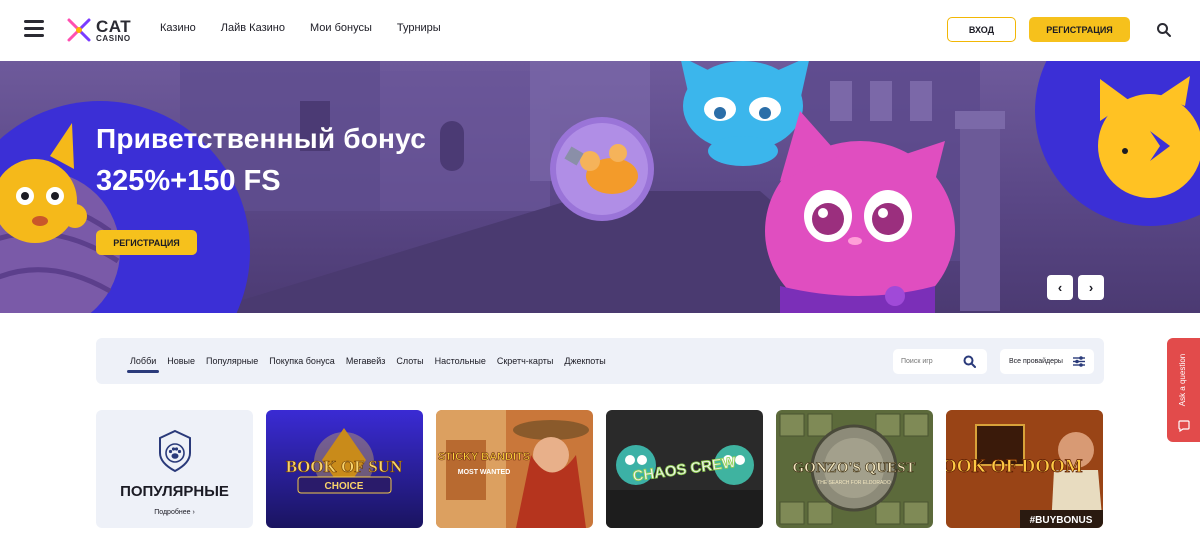  I want to click on game-tile-book-of-sun: BOOK OF SUN CHOICE, so click(344, 469).